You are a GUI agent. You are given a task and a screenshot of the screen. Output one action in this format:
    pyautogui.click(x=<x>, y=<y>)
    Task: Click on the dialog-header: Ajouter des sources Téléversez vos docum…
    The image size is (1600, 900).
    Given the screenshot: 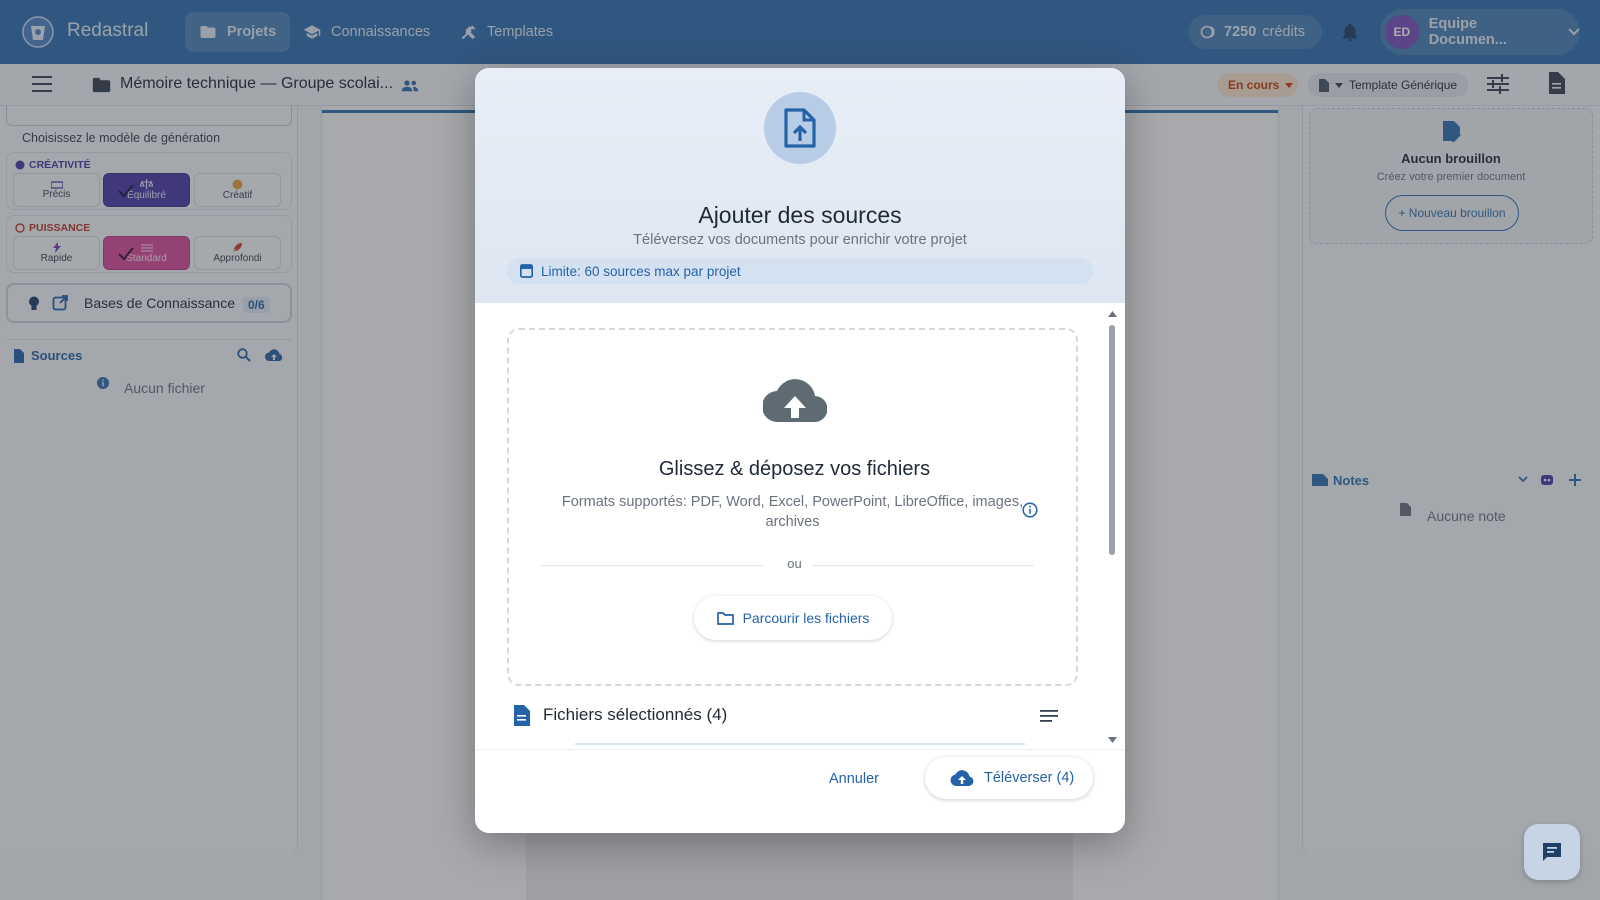 What is the action you would take?
    pyautogui.click(x=800, y=185)
    